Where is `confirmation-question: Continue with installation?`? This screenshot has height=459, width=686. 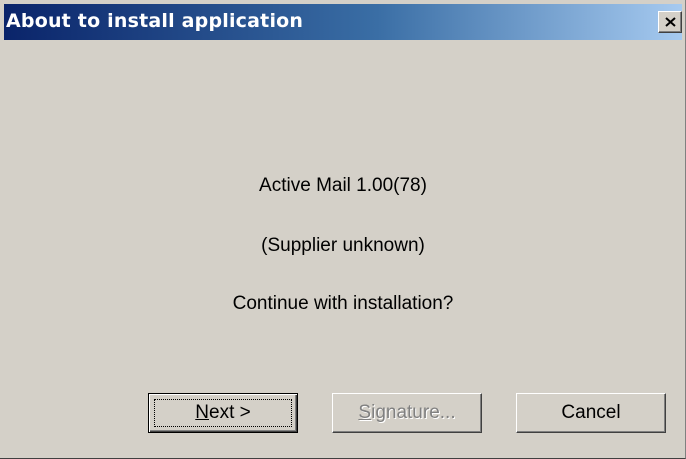
confirmation-question: Continue with installation? is located at coordinates (343, 303).